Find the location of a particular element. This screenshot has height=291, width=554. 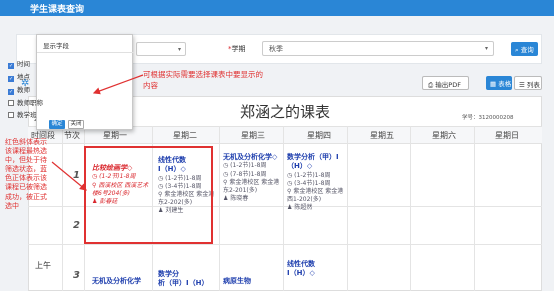

arrow-to-course is located at coordinates (69, 176).